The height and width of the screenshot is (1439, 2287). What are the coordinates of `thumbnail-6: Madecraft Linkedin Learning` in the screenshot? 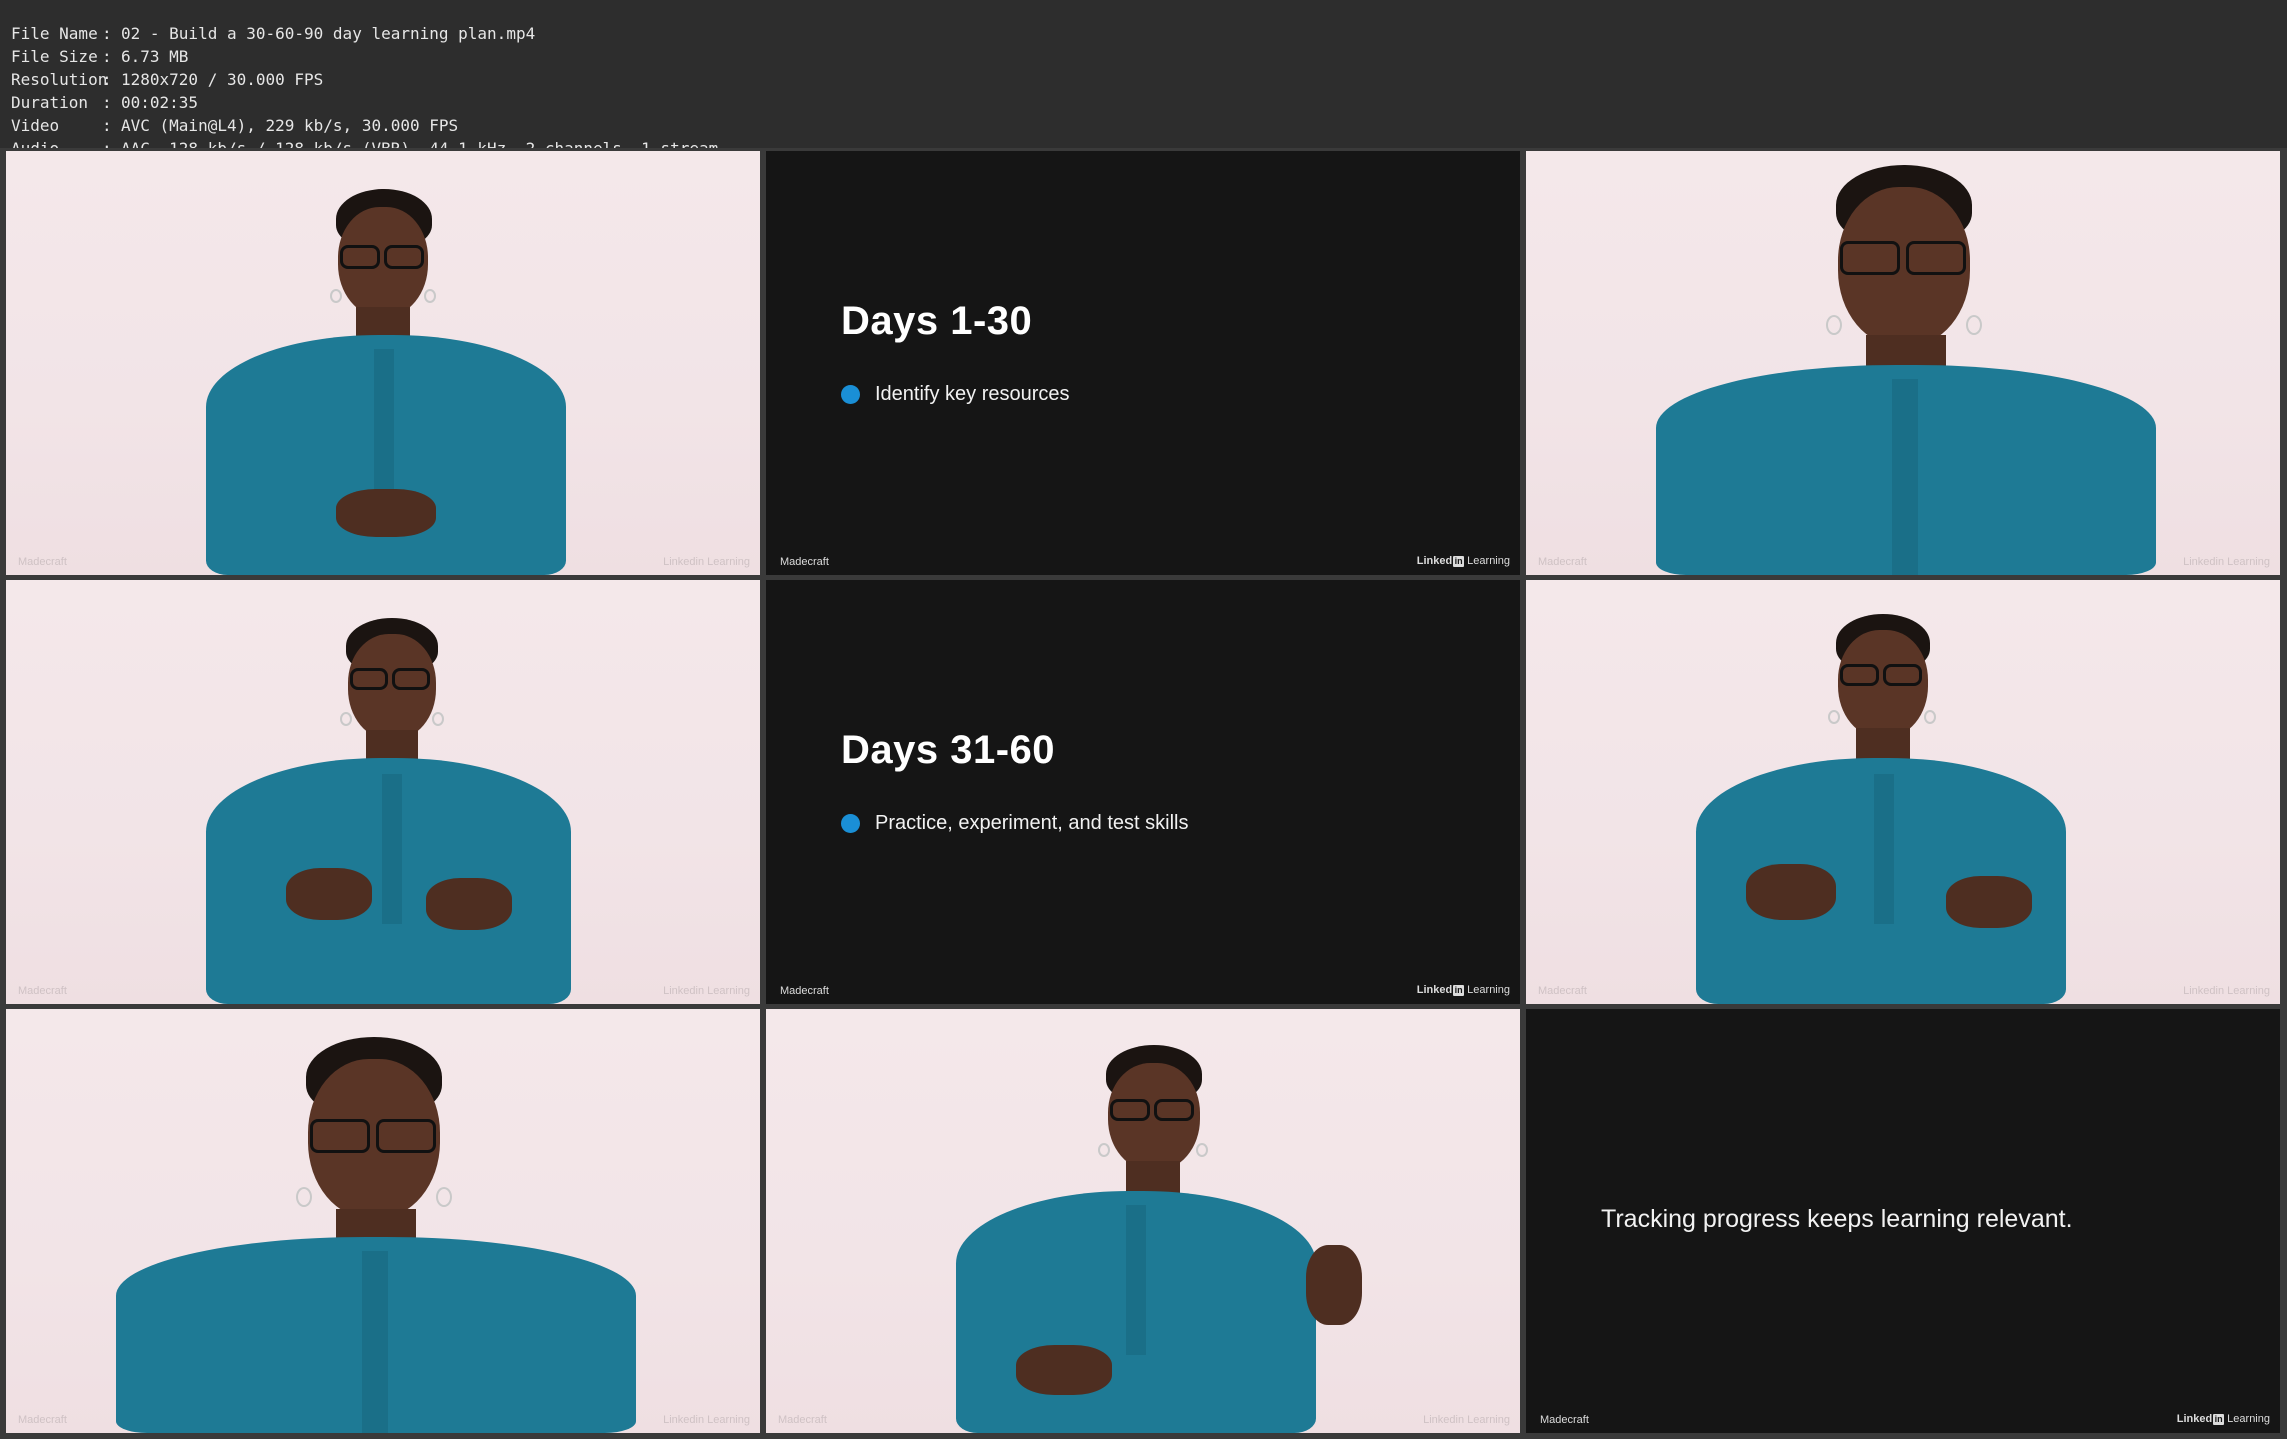 It's located at (1903, 792).